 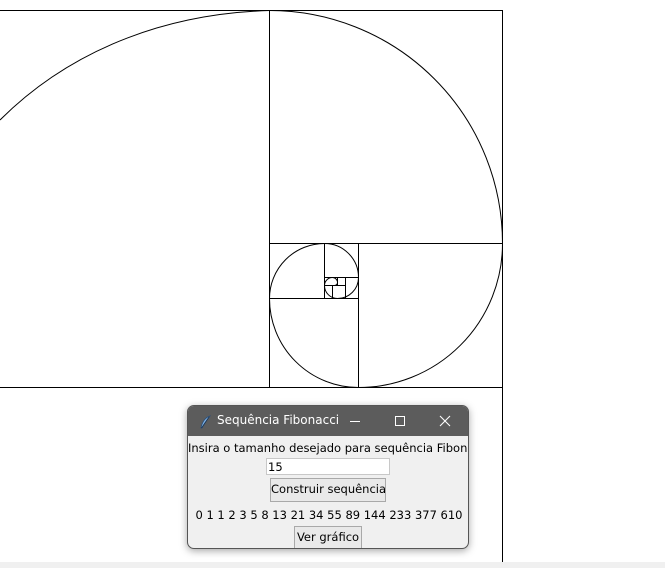 What do you see at coordinates (328, 537) in the screenshot?
I see `show-chart-button: Ver gráfico` at bounding box center [328, 537].